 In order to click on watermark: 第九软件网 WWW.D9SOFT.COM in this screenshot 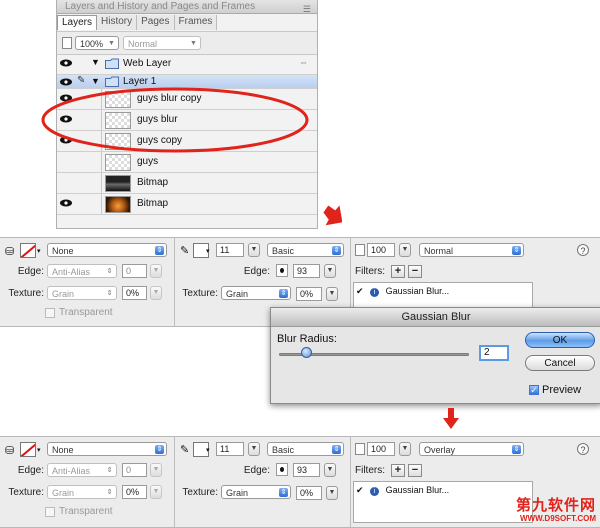, I will do `click(556, 511)`.